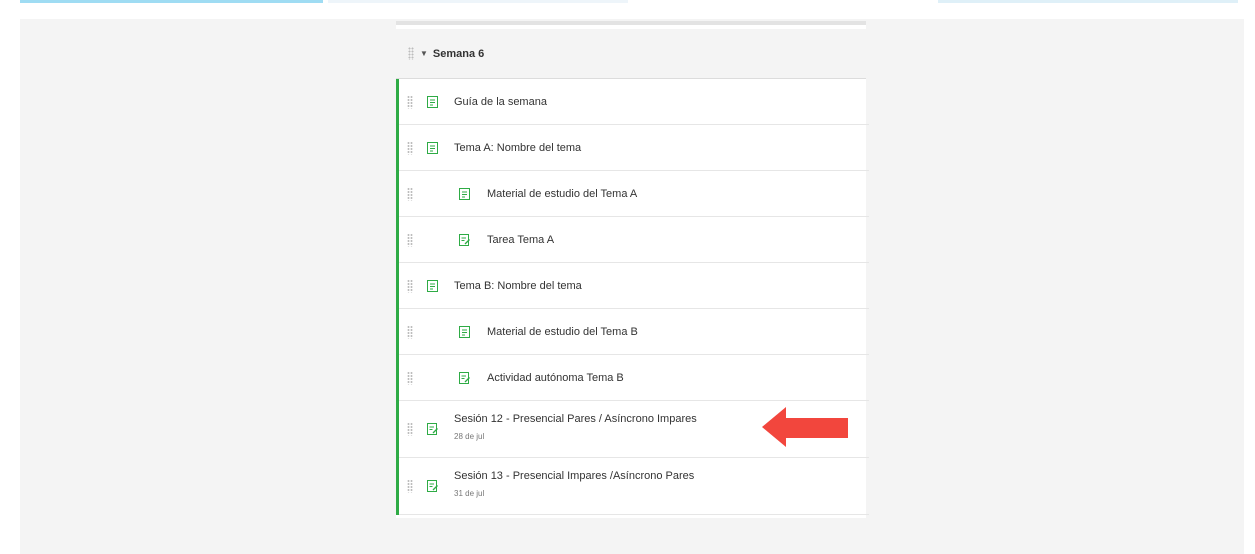  What do you see at coordinates (517, 148) in the screenshot?
I see `module-item-link: Tema A: Nombre del tema` at bounding box center [517, 148].